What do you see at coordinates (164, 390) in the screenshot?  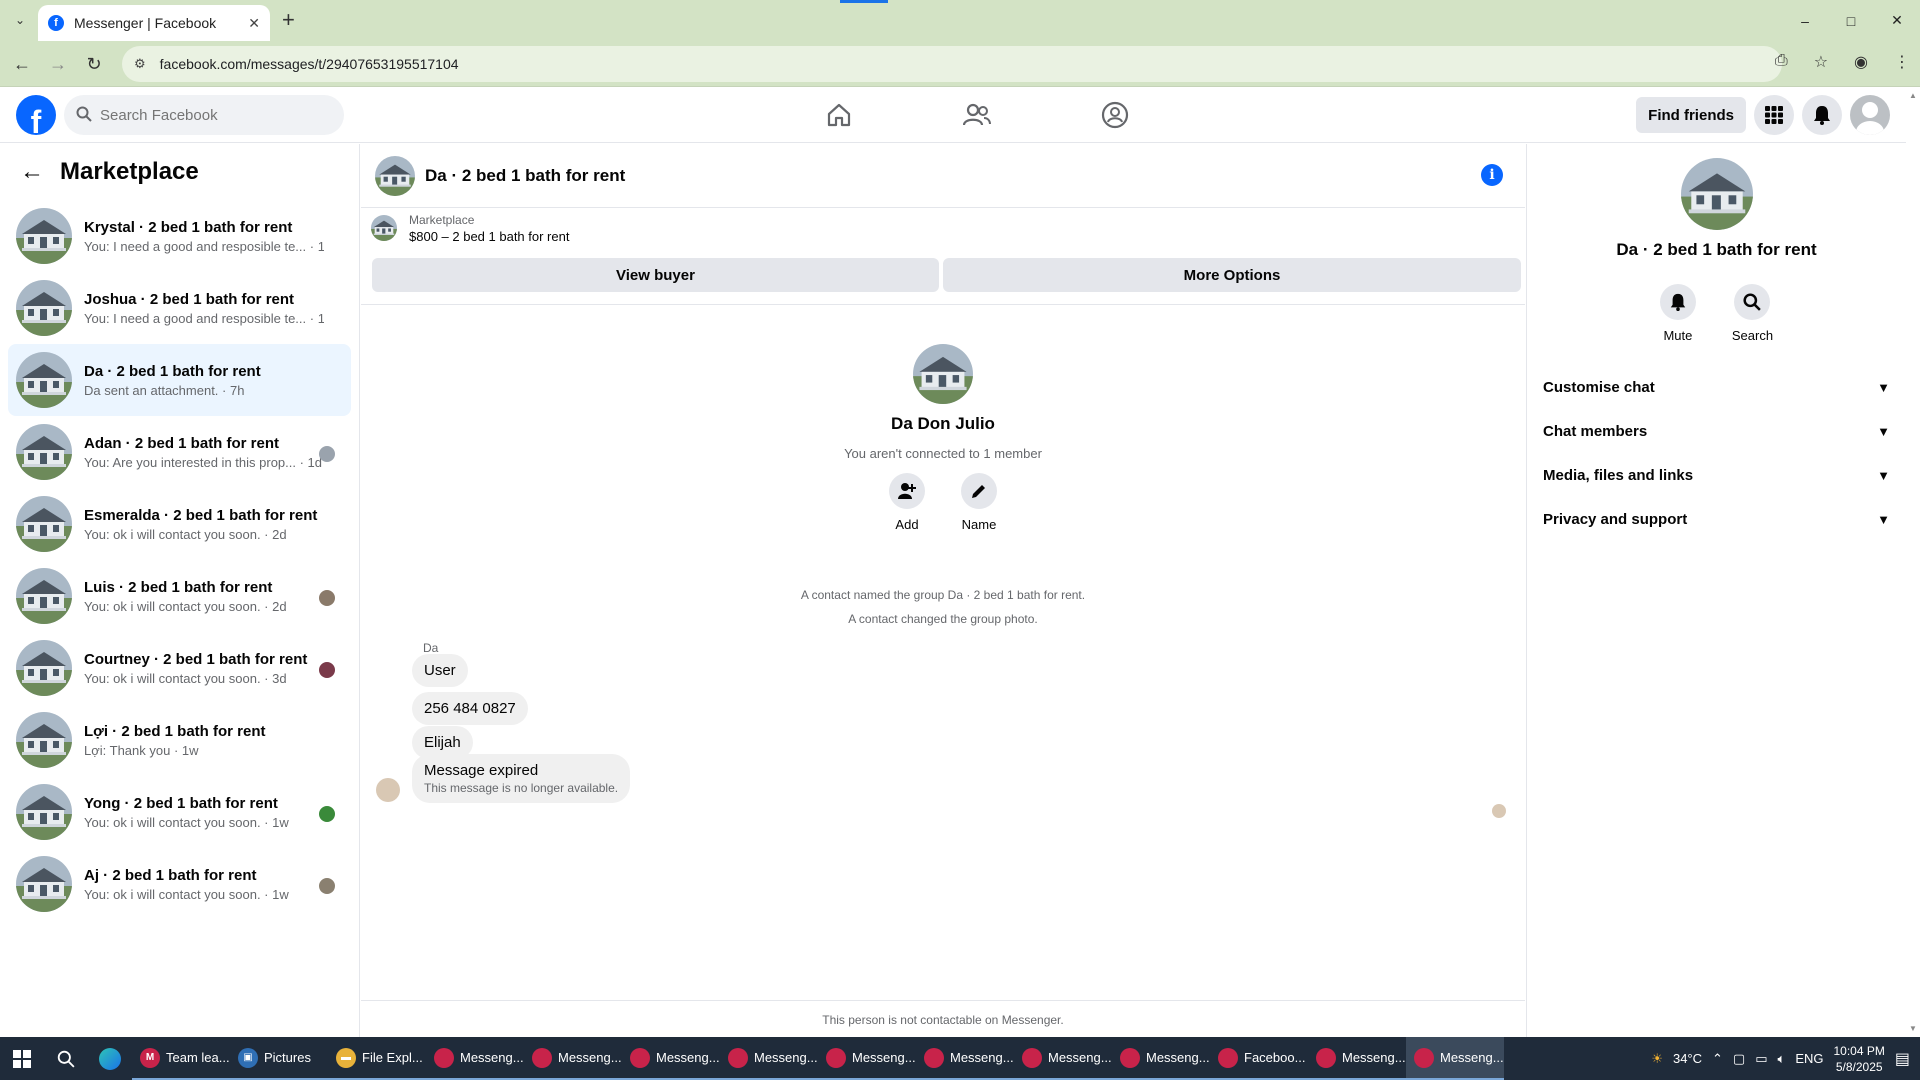 I see `conversation-snippet: Da sent an attachment. · 7h` at bounding box center [164, 390].